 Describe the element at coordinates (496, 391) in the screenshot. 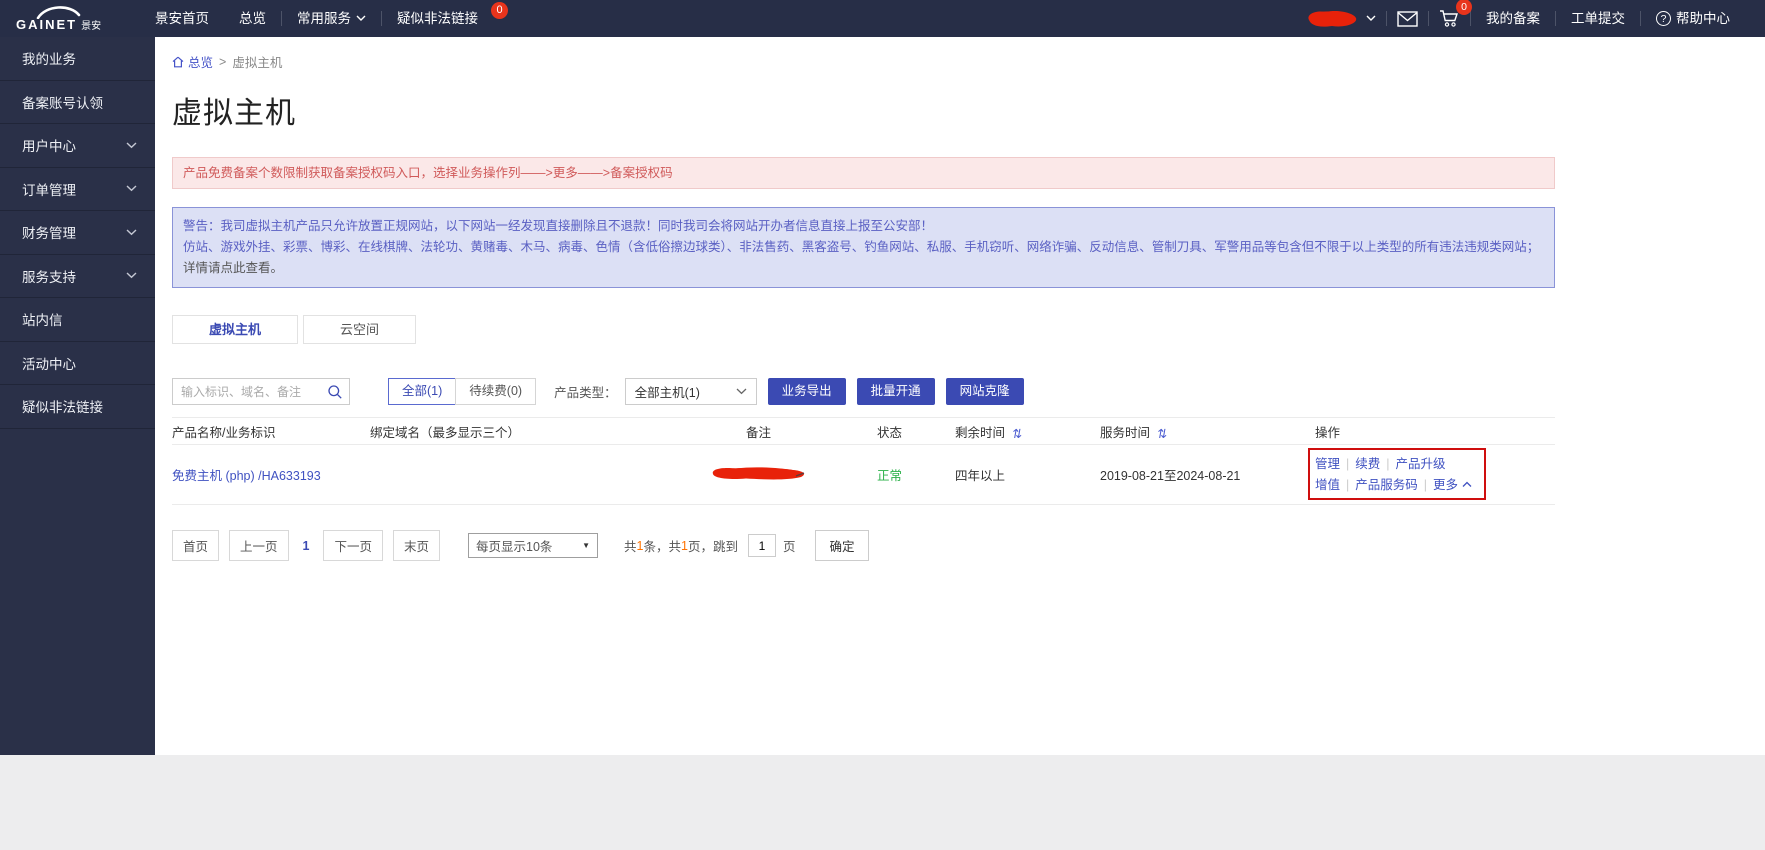

I see `filter-renew-button: 待续费(0)` at that location.